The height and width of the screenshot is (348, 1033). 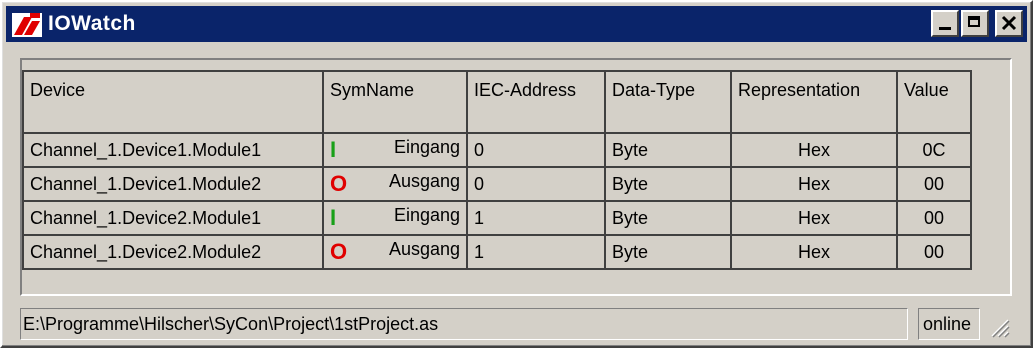 What do you see at coordinates (516, 24) in the screenshot?
I see `title-bar: IOWatch` at bounding box center [516, 24].